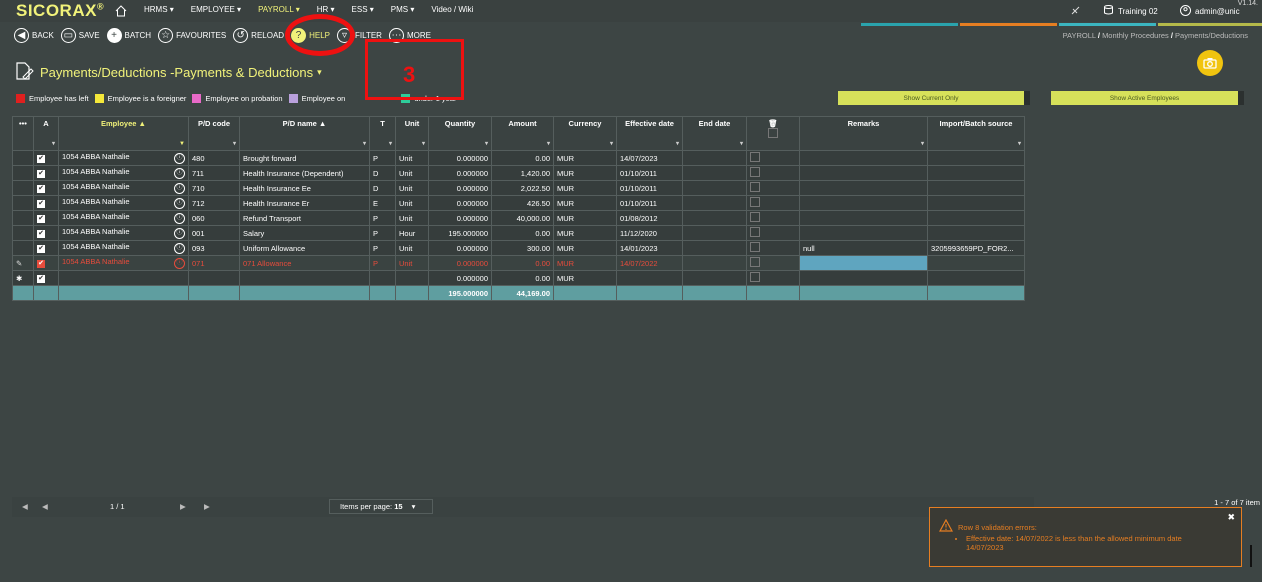  I want to click on col-pd-name: P/D name ▲ ▾, so click(304, 133).